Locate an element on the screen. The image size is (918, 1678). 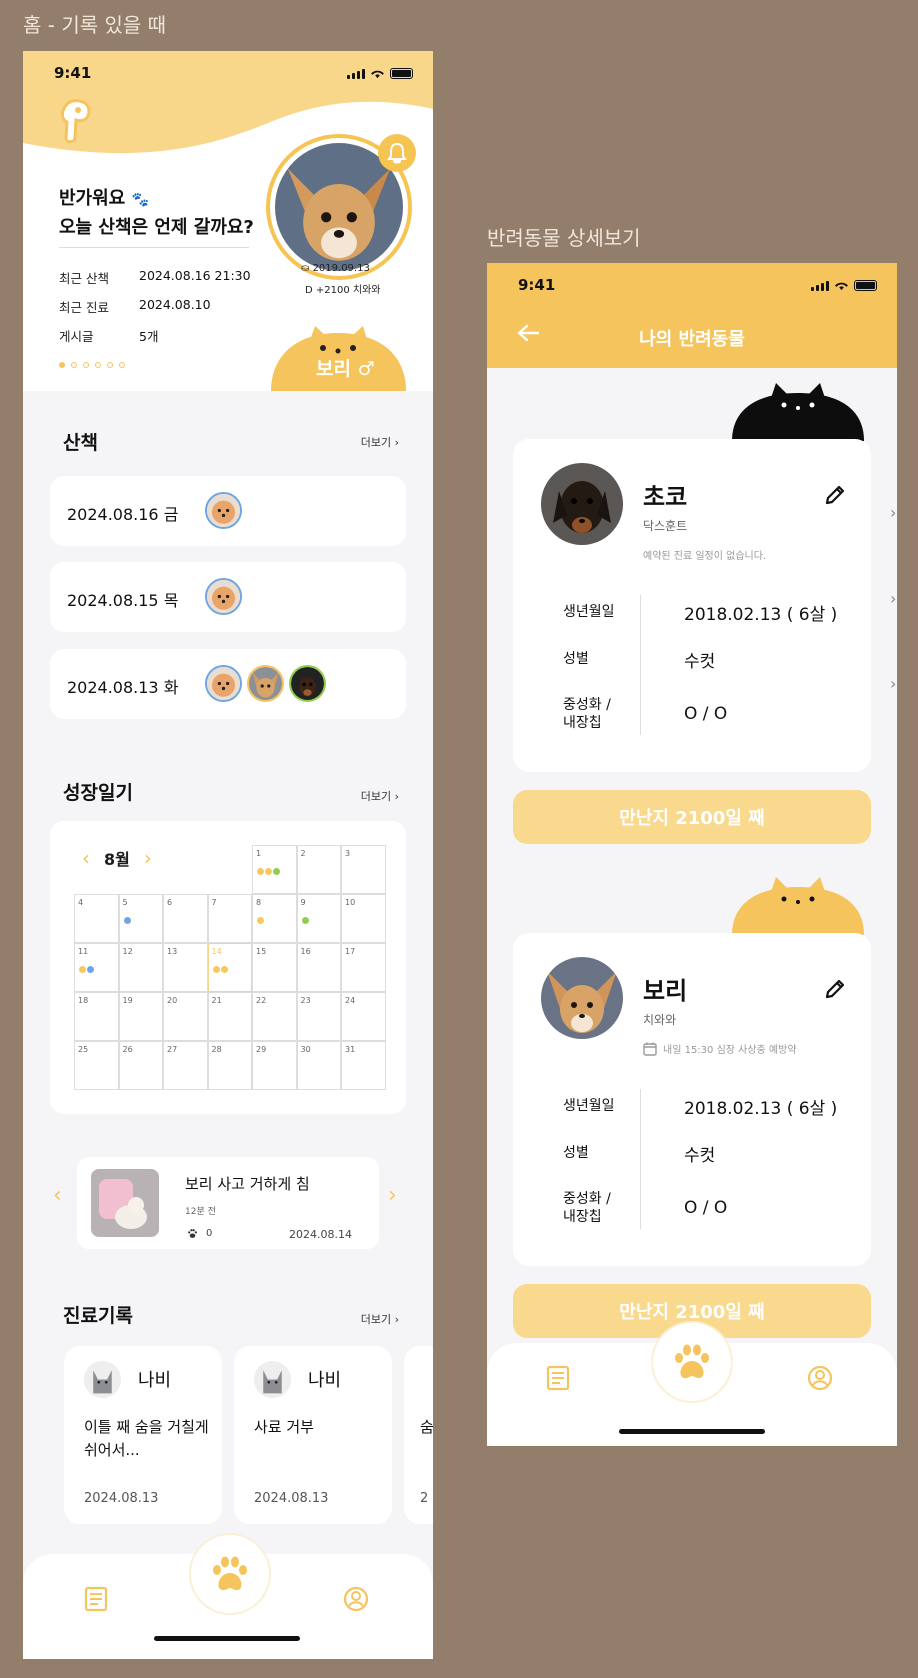
record-dot is located at coordinates (276, 871).